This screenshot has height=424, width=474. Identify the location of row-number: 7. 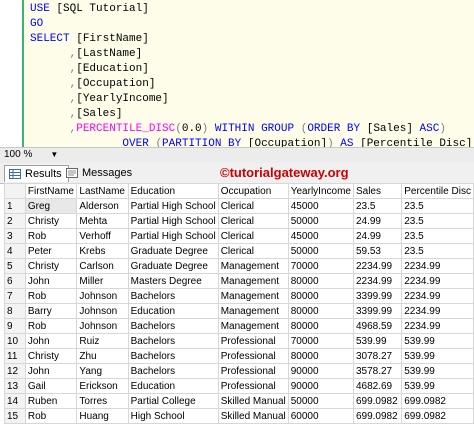
(15, 296).